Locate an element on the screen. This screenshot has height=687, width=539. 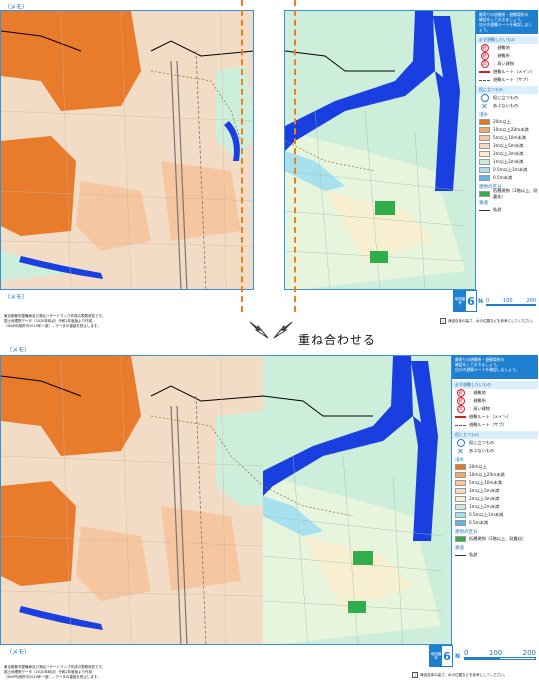
rail-line-icon is located at coordinates (460, 555).